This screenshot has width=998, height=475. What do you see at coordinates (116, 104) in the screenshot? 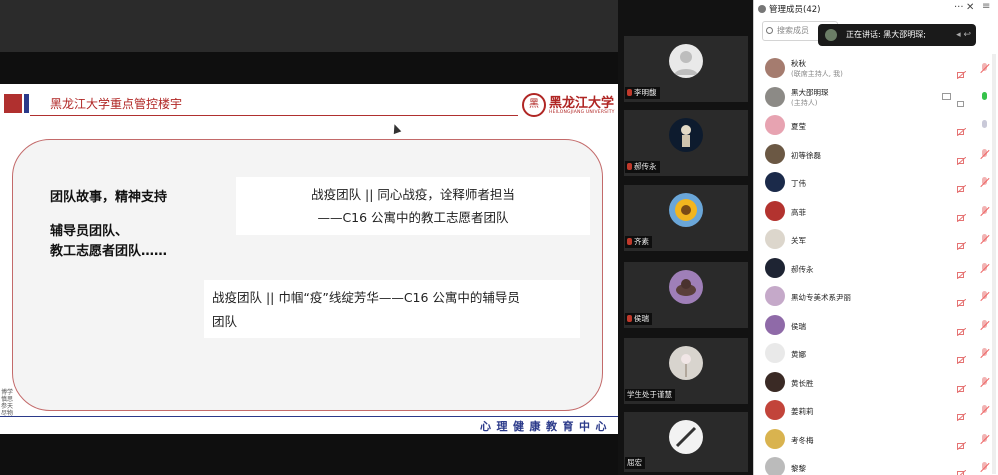
I see `slide-header-title: 黑龙江大学重点管控楼宇` at bounding box center [116, 104].